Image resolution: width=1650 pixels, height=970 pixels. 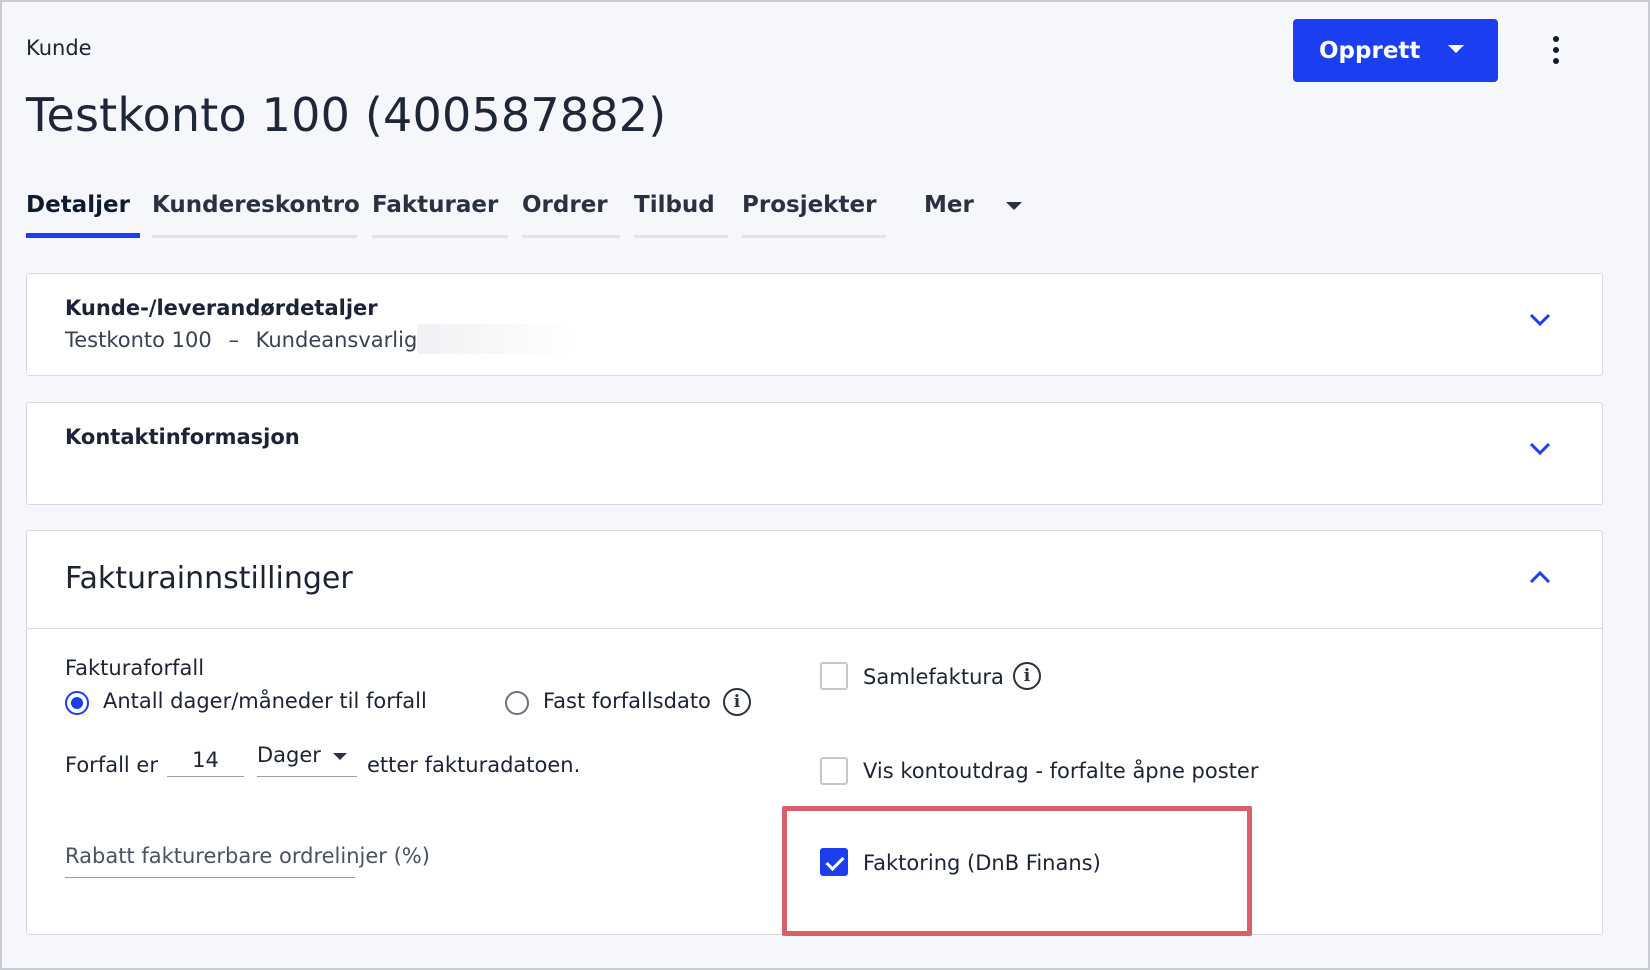 What do you see at coordinates (834, 771) in the screenshot?
I see `account-statement-checkbox` at bounding box center [834, 771].